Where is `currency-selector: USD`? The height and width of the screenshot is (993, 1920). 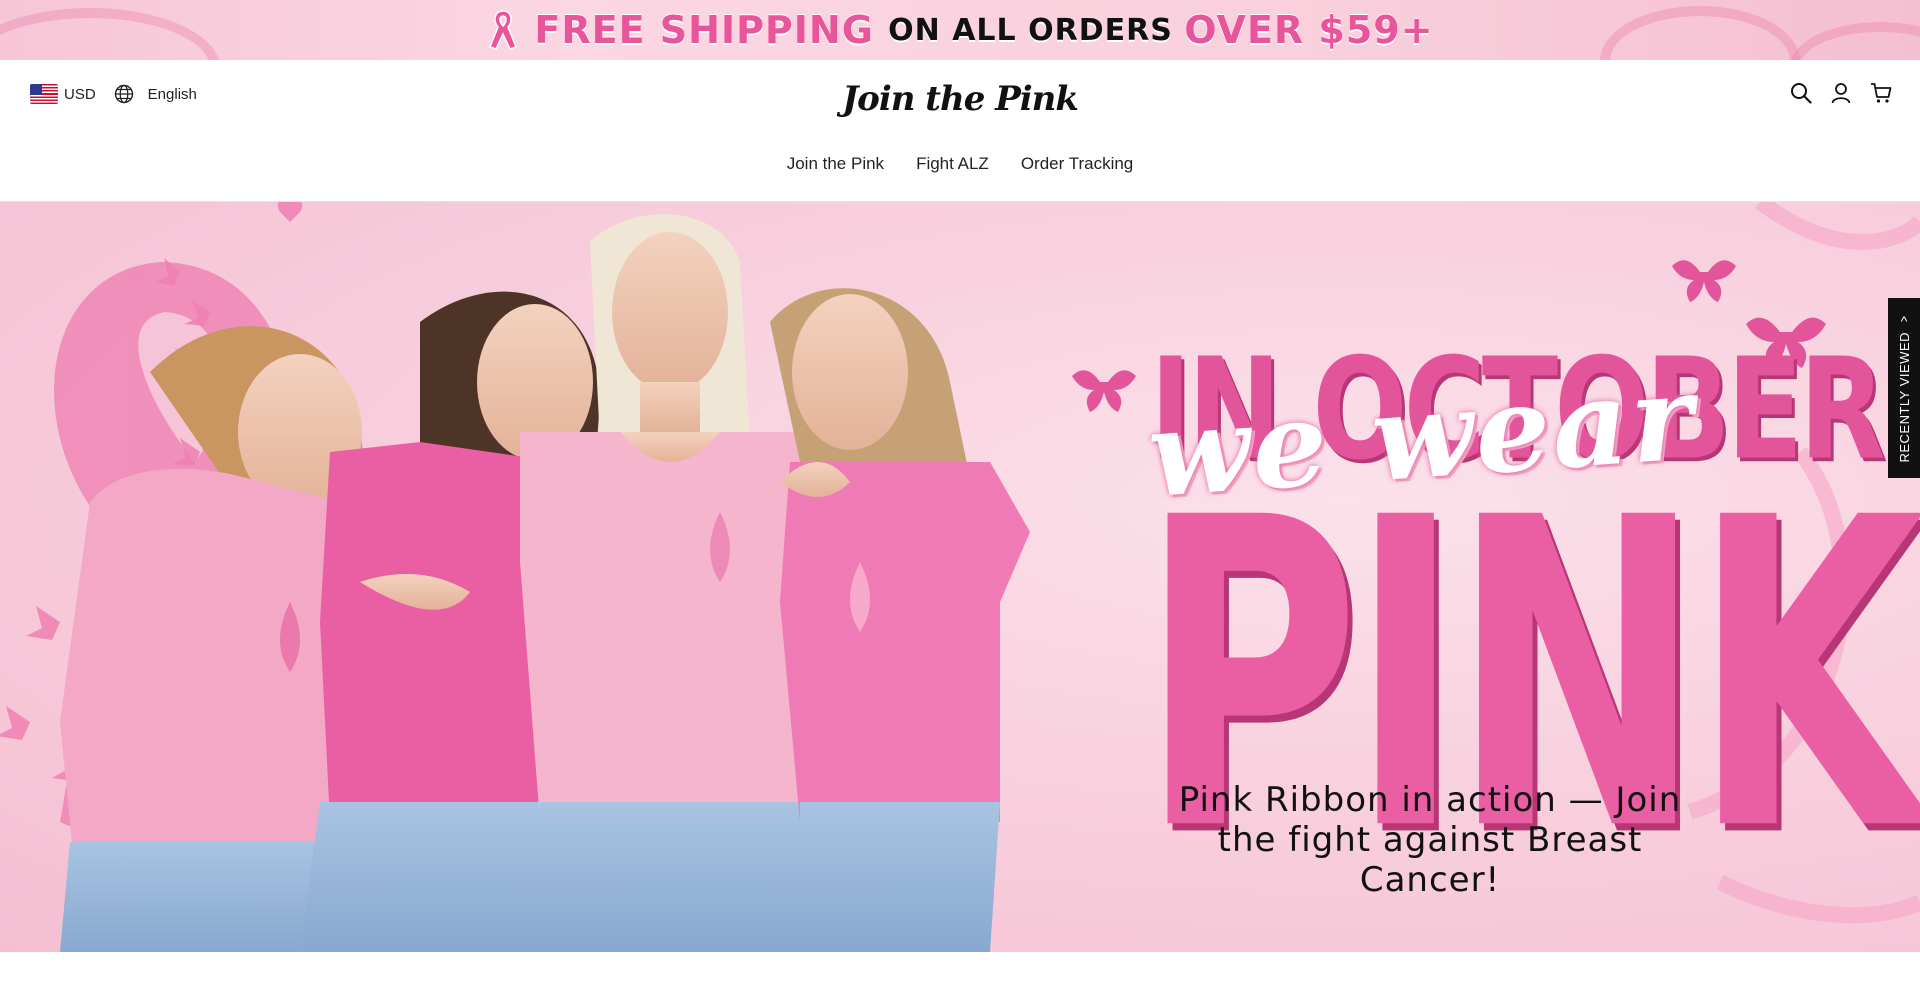 currency-selector: USD is located at coordinates (63, 94).